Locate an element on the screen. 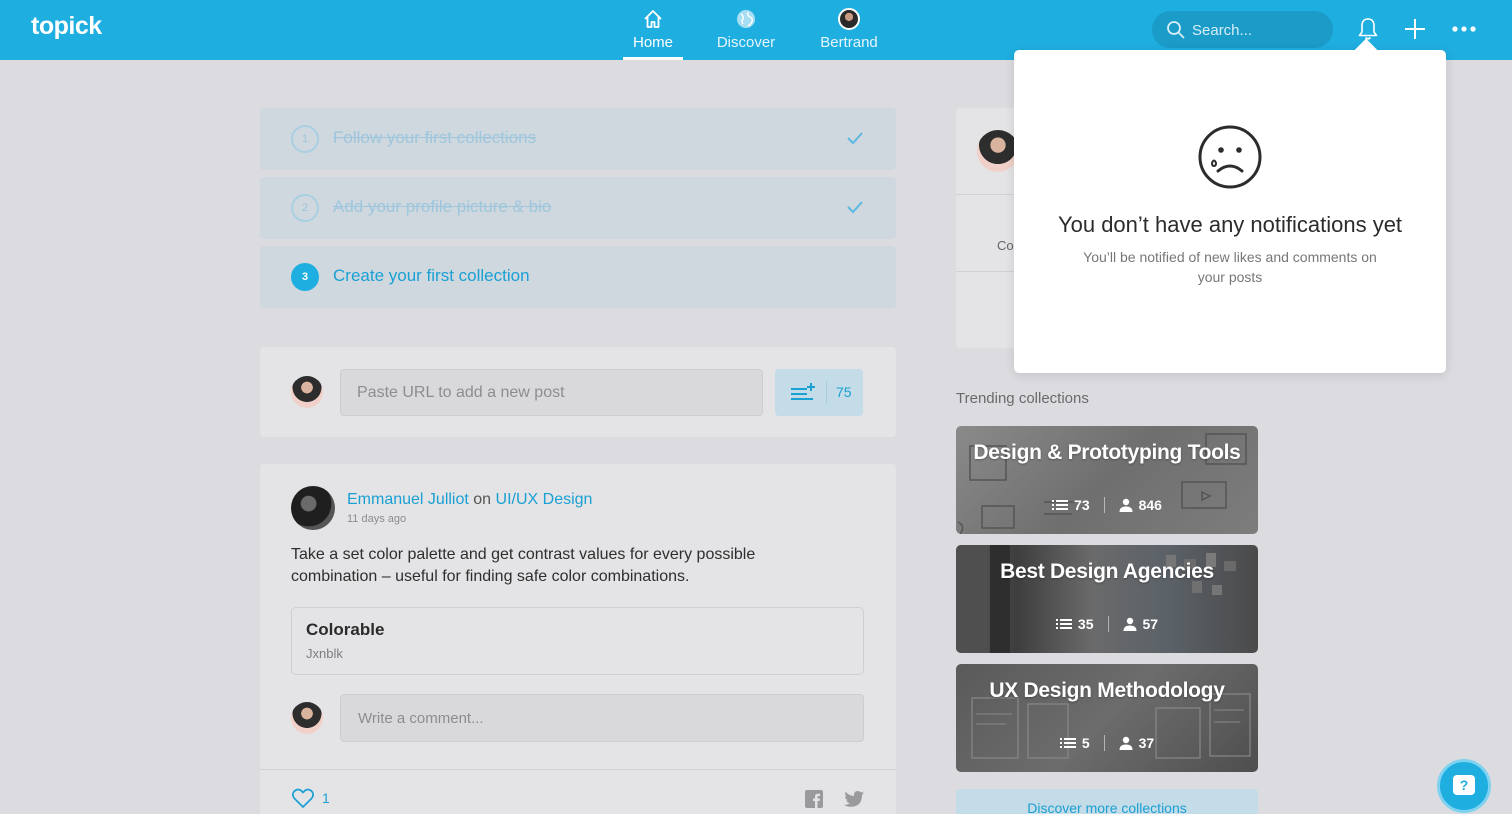 The width and height of the screenshot is (1512, 814). discover-more-button: Discover more collections is located at coordinates (1107, 801).